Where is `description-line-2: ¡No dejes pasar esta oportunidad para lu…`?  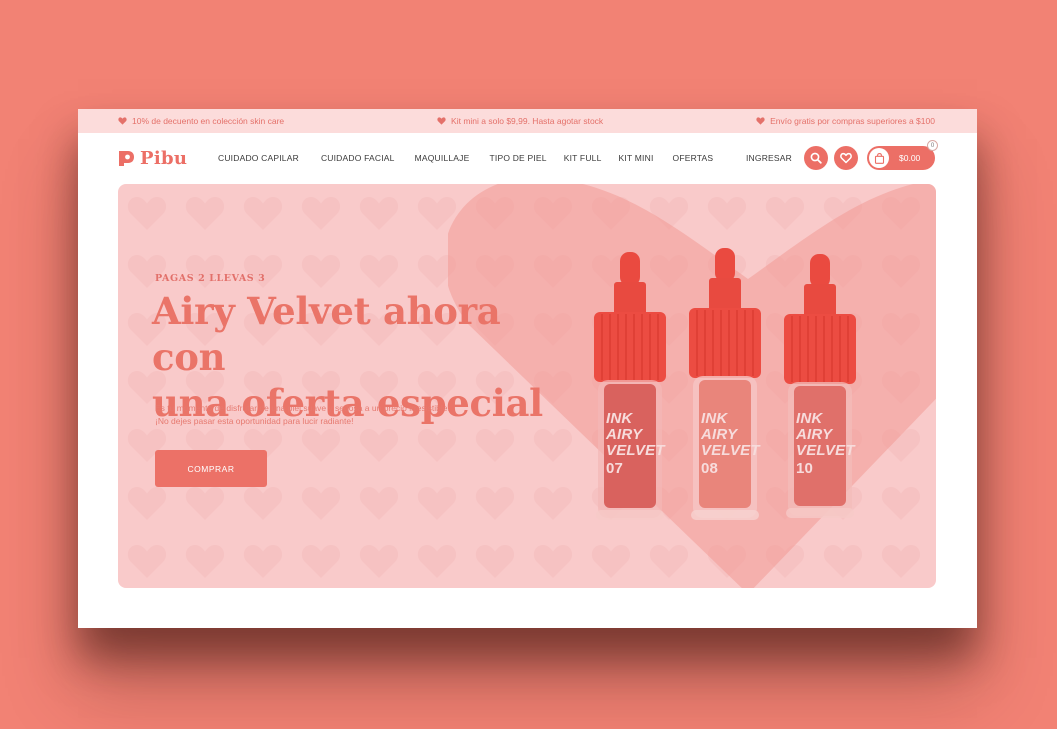 description-line-2: ¡No dejes pasar esta oportunidad para lu… is located at coordinates (254, 420).